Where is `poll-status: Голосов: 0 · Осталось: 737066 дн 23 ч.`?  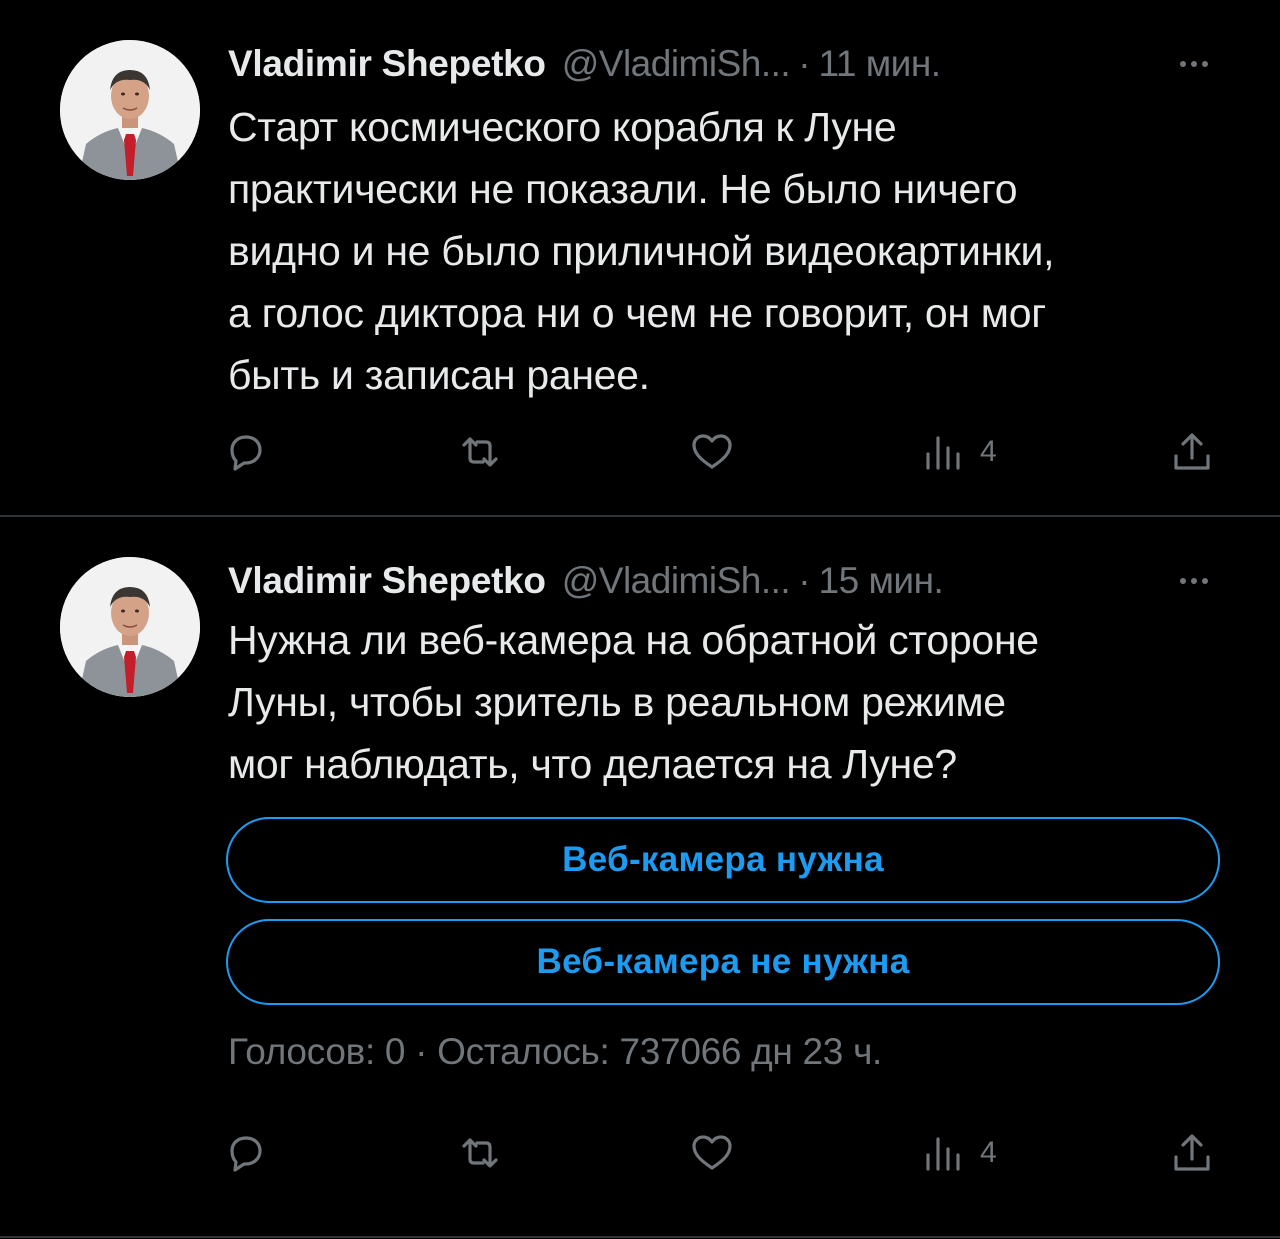 poll-status: Голосов: 0 · Осталось: 737066 дн 23 ч. is located at coordinates (555, 1051).